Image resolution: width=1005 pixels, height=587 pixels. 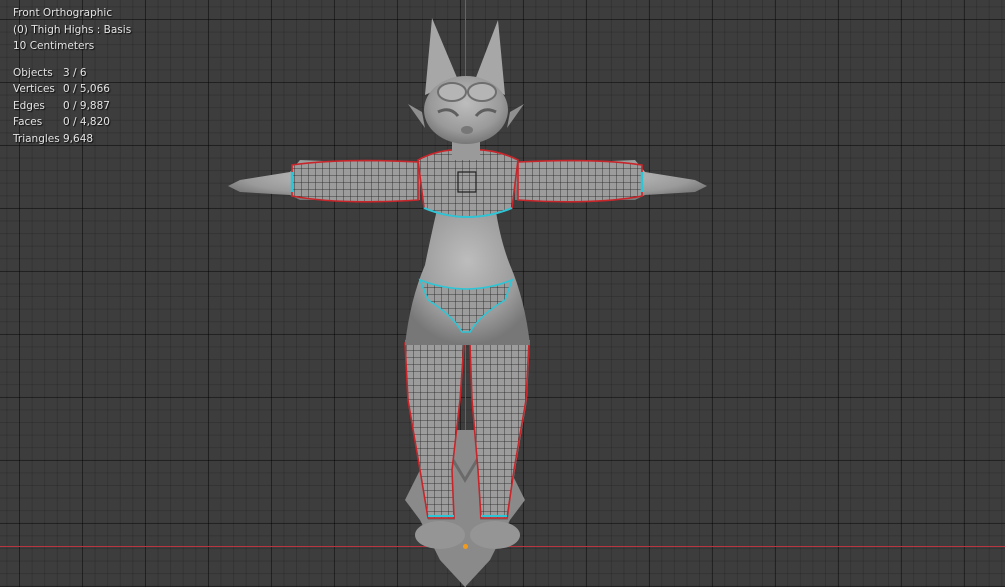 I want to click on left-sleeve, so click(x=355, y=181).